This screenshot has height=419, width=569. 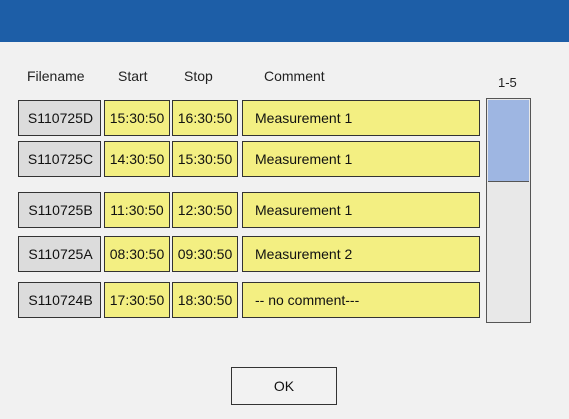 What do you see at coordinates (205, 159) in the screenshot?
I see `stop-cell: 15:30:50` at bounding box center [205, 159].